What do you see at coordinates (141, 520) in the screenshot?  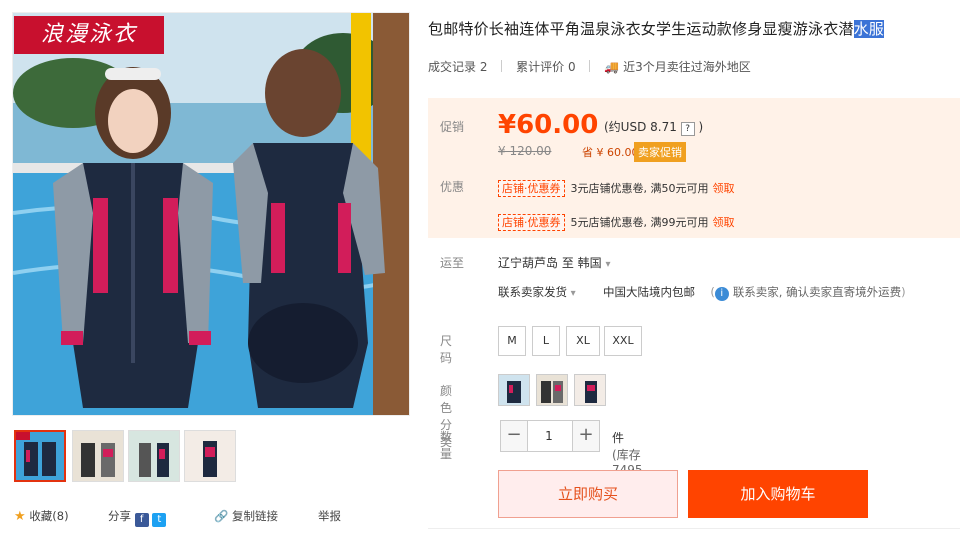 I see `facebook-icon: f` at bounding box center [141, 520].